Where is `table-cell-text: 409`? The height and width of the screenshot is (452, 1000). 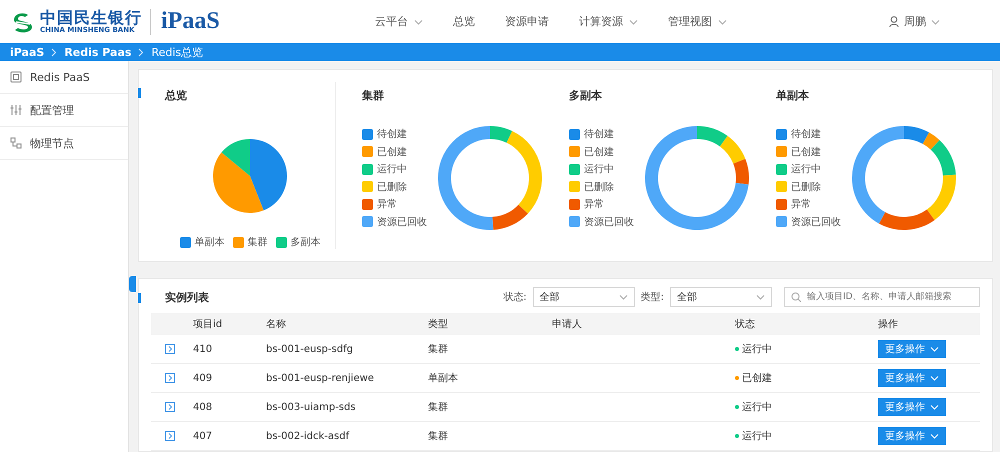 table-cell-text: 409 is located at coordinates (203, 378).